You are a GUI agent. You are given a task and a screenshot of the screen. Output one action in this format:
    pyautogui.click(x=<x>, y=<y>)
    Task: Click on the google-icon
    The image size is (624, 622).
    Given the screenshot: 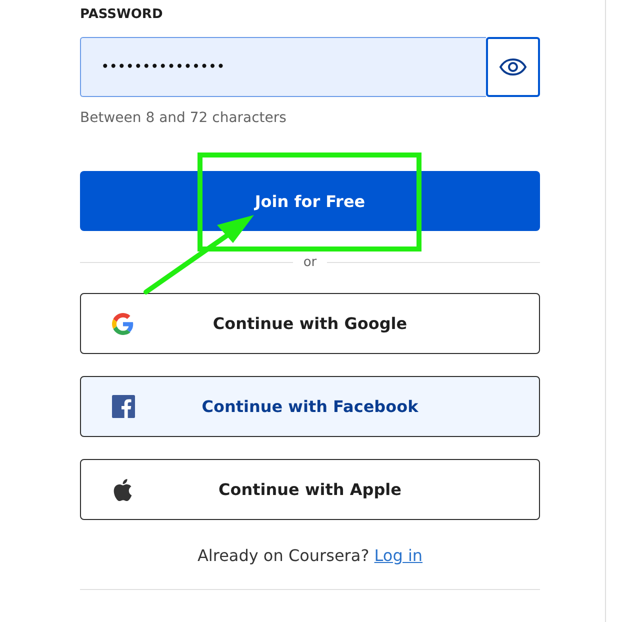 What is the action you would take?
    pyautogui.click(x=123, y=323)
    